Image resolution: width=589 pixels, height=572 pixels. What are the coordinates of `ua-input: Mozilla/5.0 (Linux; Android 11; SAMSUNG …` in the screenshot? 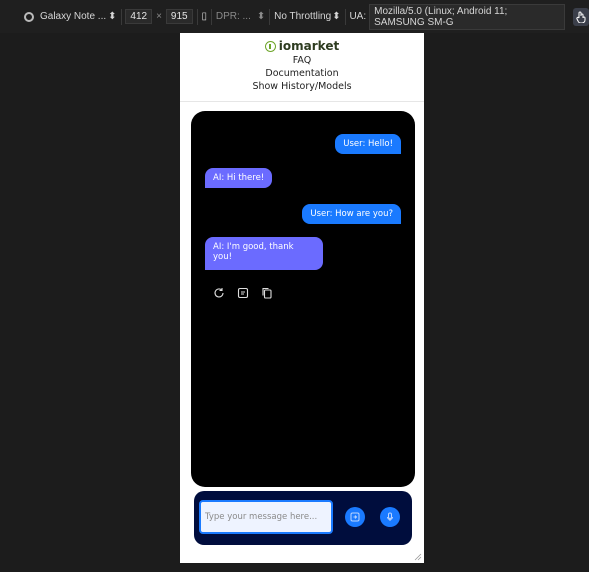 It's located at (467, 16).